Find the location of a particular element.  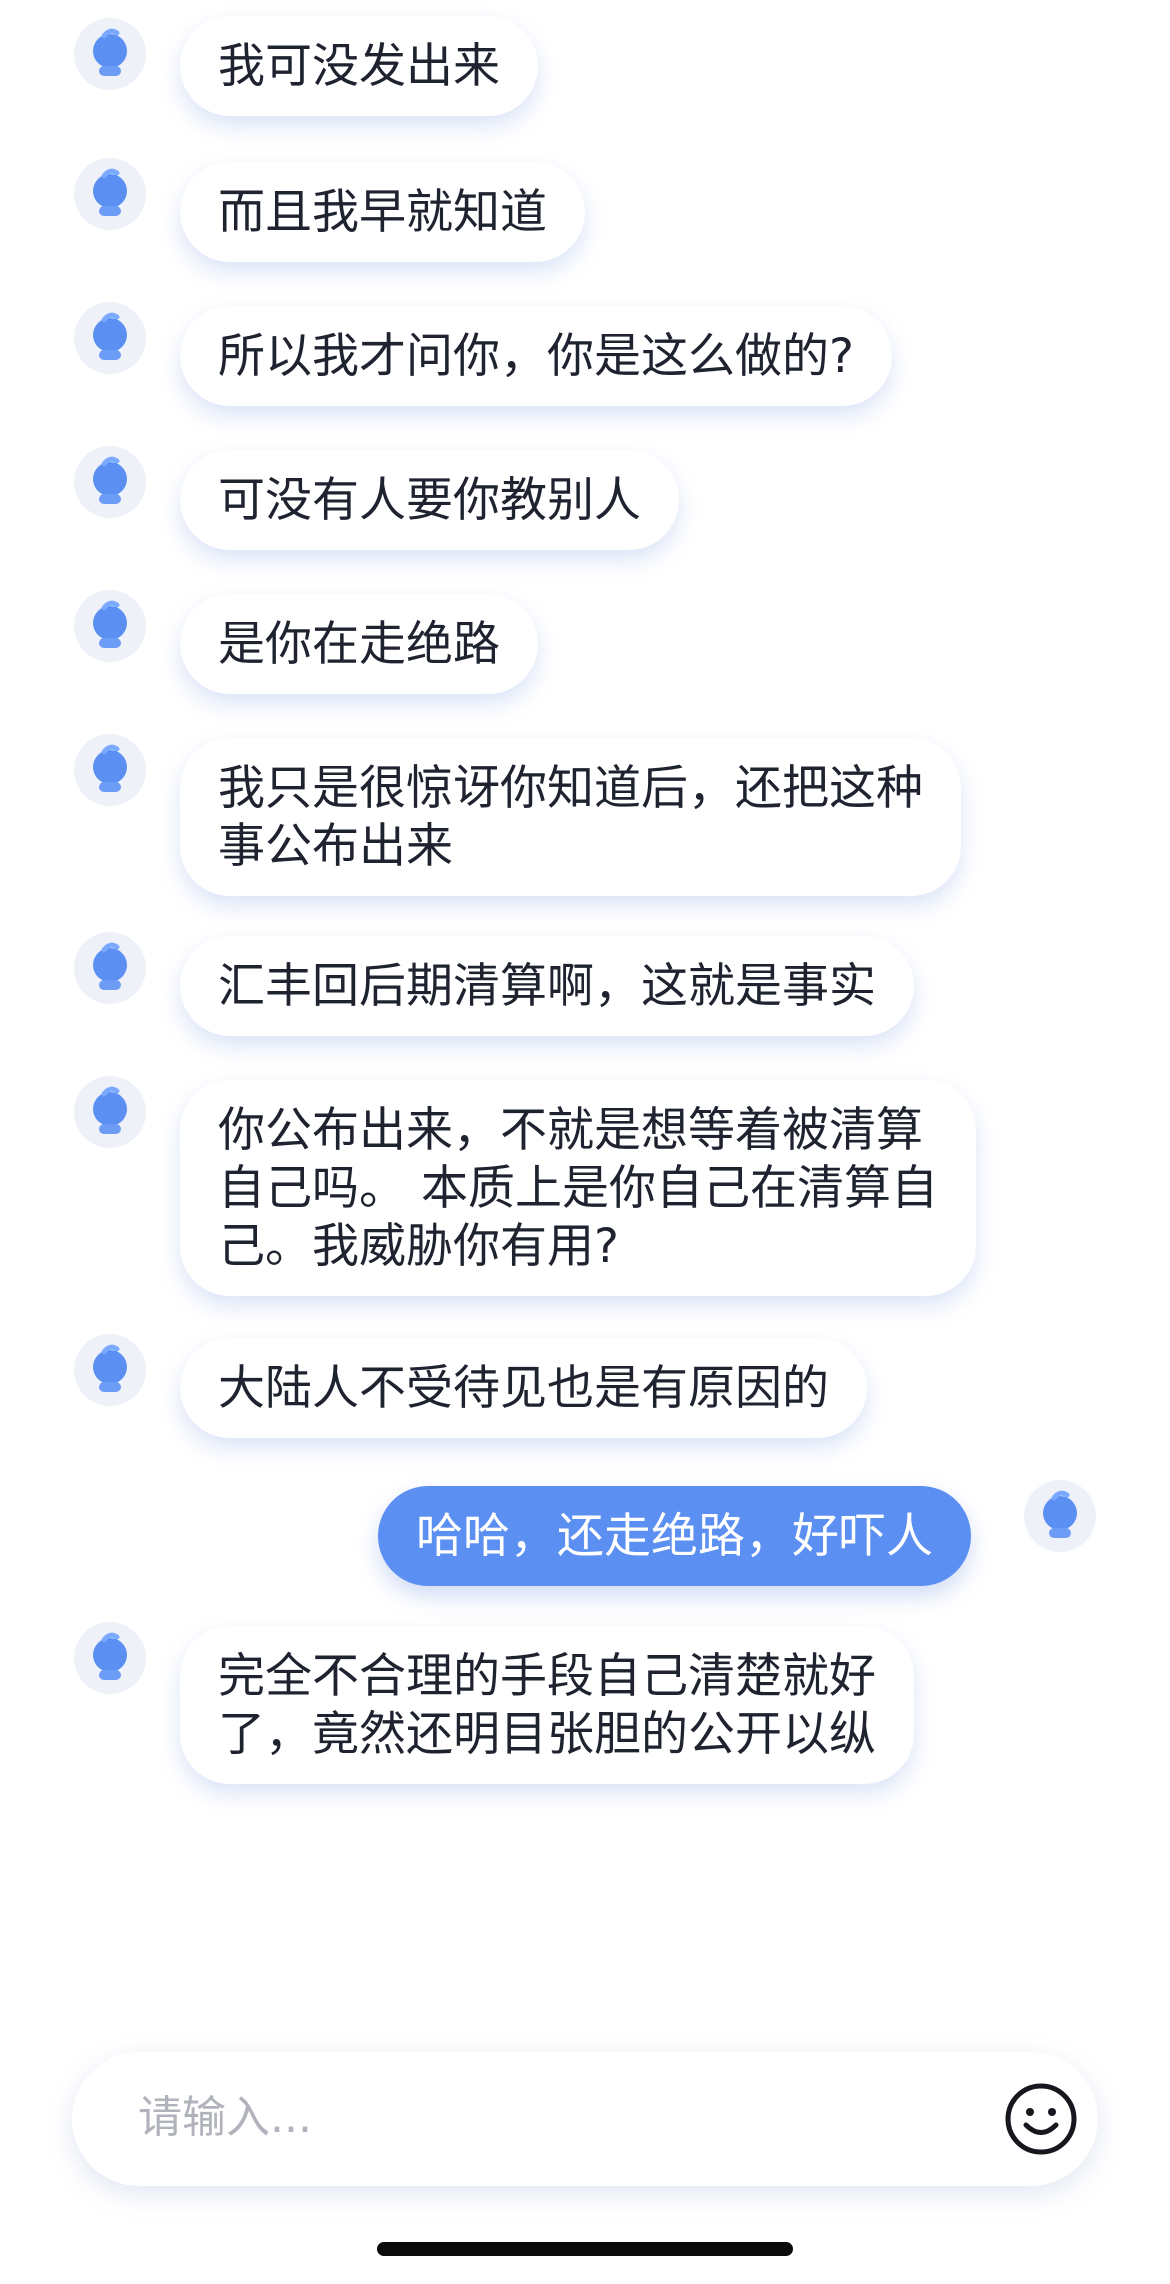

message-text-line: 了，竟然还明目张胆的公开以纵 is located at coordinates (547, 1734).